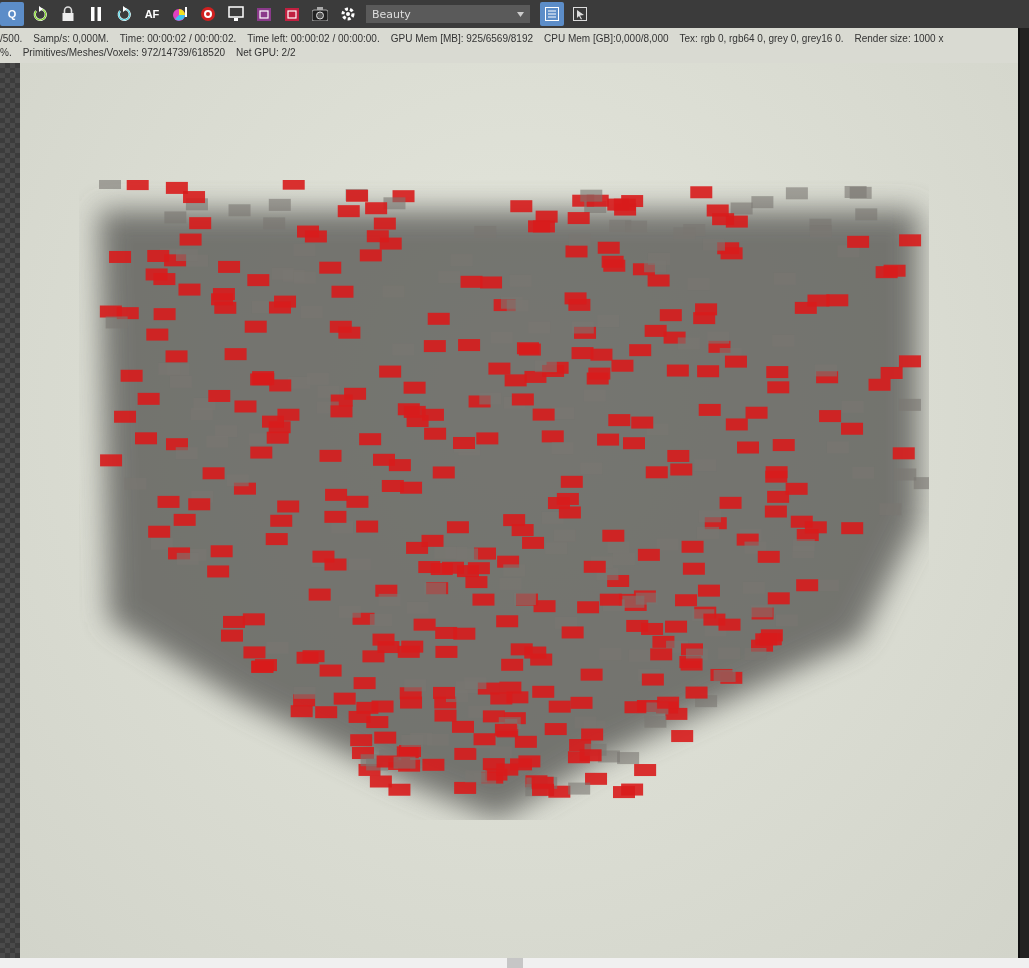  Describe the element at coordinates (899, 39) in the screenshot. I see `status-text: Render size: 1000 x` at that location.